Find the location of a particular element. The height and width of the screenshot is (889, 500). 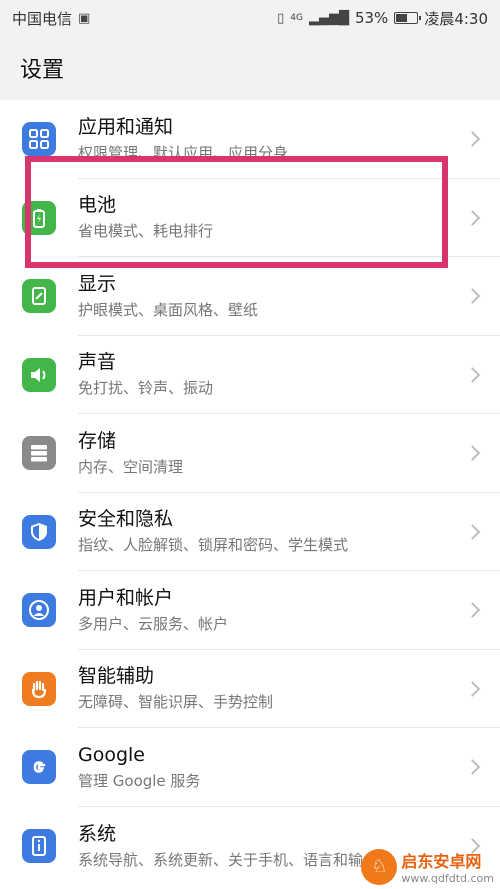

settings-item-title: 安全和隐私 is located at coordinates (126, 519).